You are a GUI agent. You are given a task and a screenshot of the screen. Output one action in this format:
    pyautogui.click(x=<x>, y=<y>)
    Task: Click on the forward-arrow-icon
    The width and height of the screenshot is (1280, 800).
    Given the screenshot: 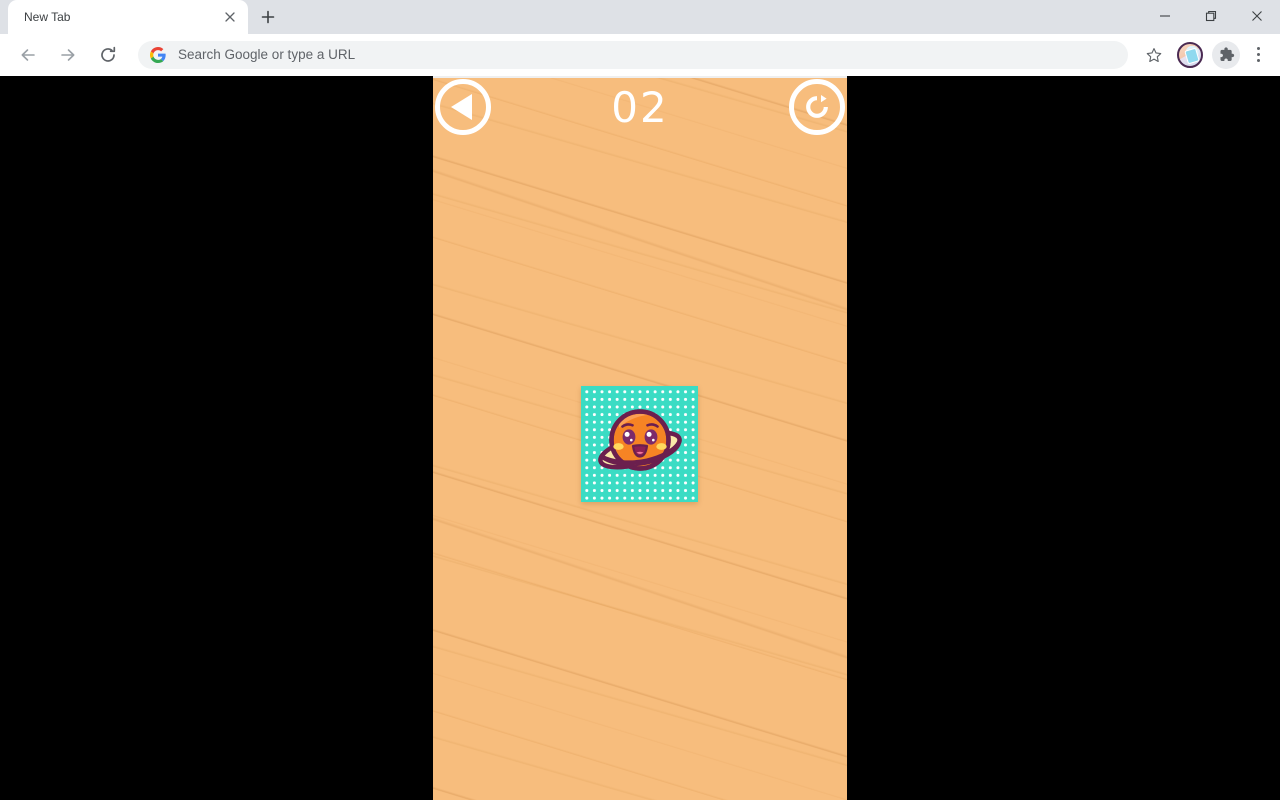 What is the action you would take?
    pyautogui.click(x=68, y=54)
    